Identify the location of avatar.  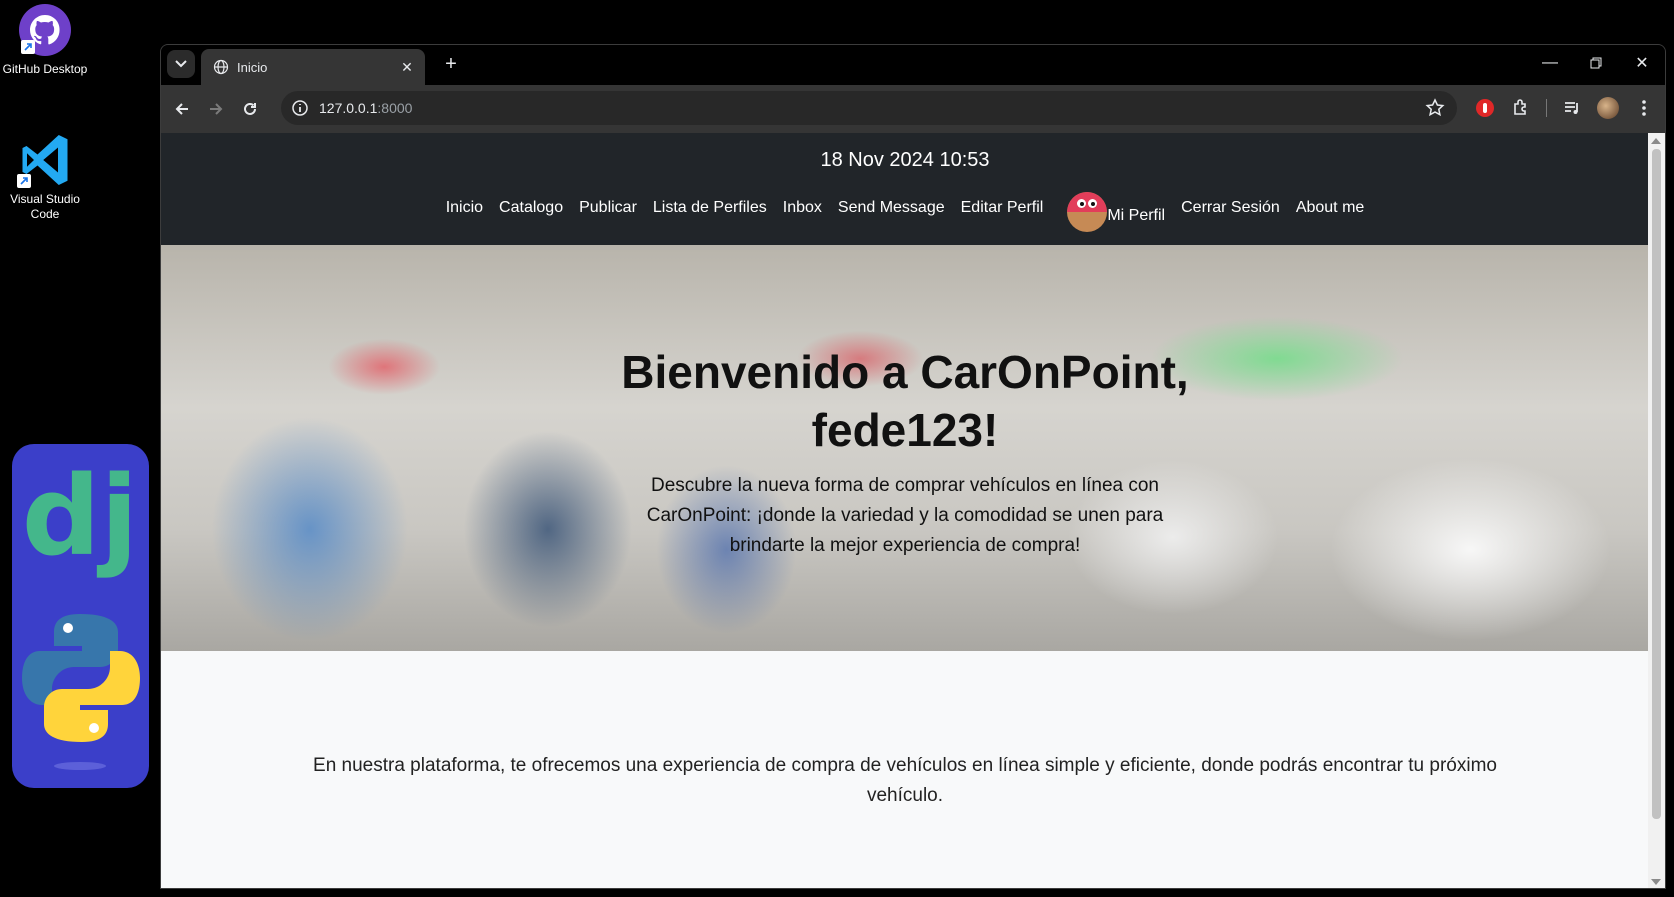
(1087, 212).